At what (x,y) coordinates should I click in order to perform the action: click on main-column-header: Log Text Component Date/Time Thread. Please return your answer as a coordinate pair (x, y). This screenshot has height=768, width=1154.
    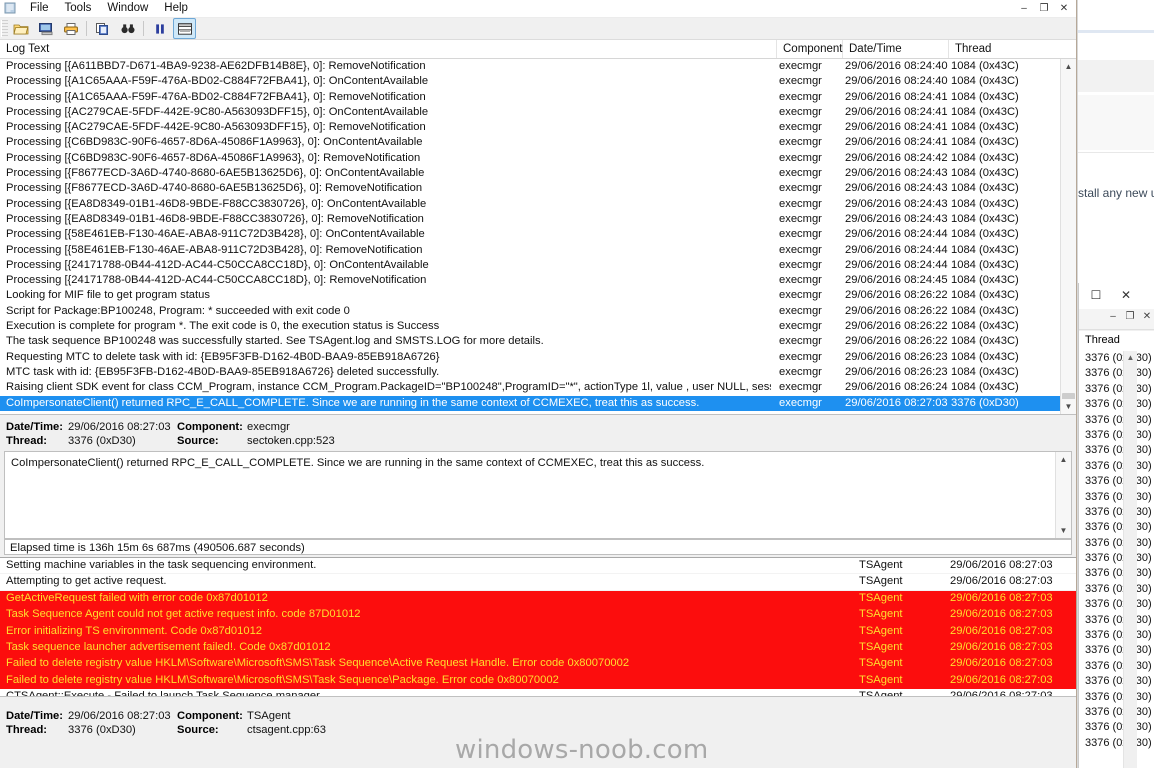
    Looking at the image, I should click on (538, 49).